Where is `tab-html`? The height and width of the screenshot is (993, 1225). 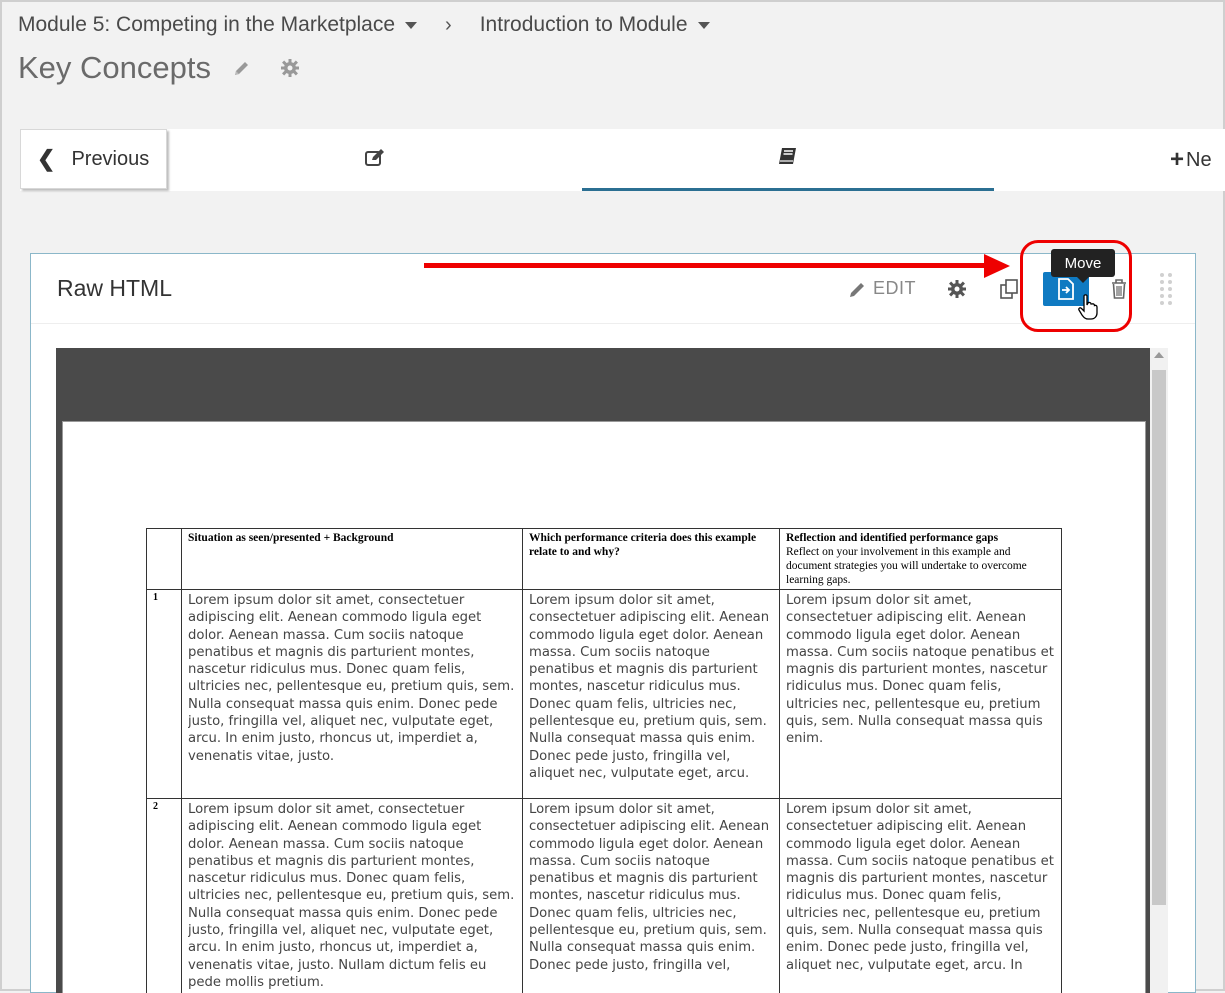 tab-html is located at coordinates (788, 160).